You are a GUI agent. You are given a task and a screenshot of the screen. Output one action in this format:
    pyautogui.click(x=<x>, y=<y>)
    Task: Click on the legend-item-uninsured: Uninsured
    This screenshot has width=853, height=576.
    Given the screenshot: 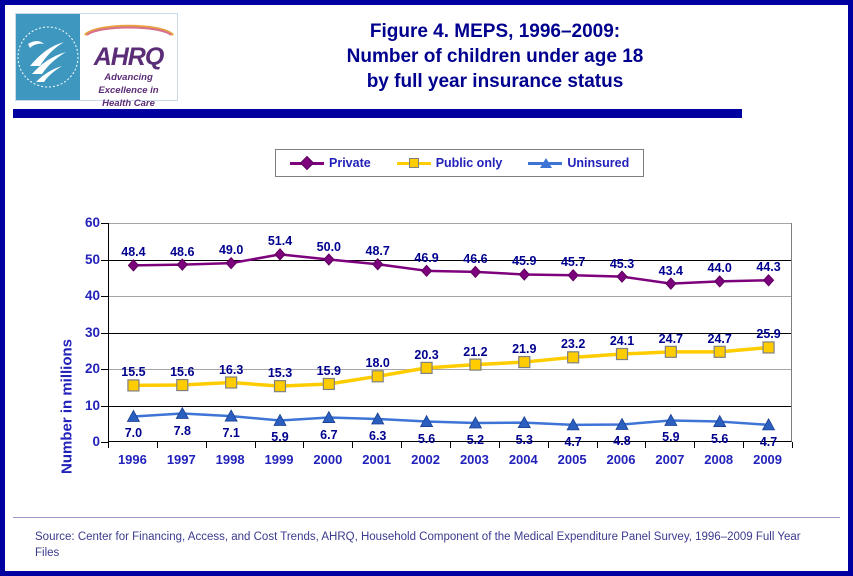 What is the action you would take?
    pyautogui.click(x=578, y=163)
    